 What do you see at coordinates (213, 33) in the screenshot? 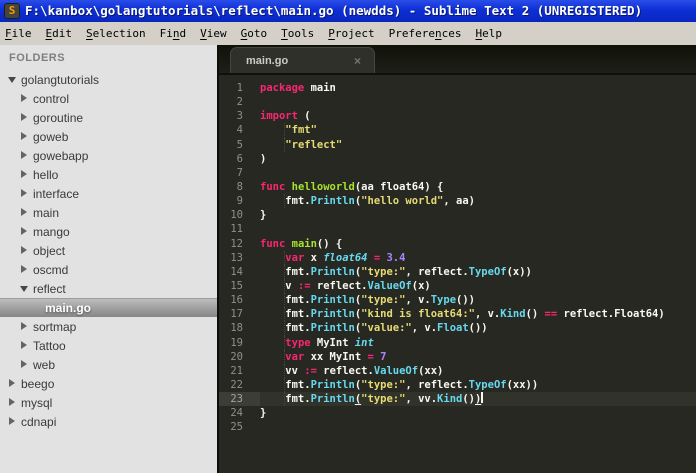
I see `menu-view: View` at bounding box center [213, 33].